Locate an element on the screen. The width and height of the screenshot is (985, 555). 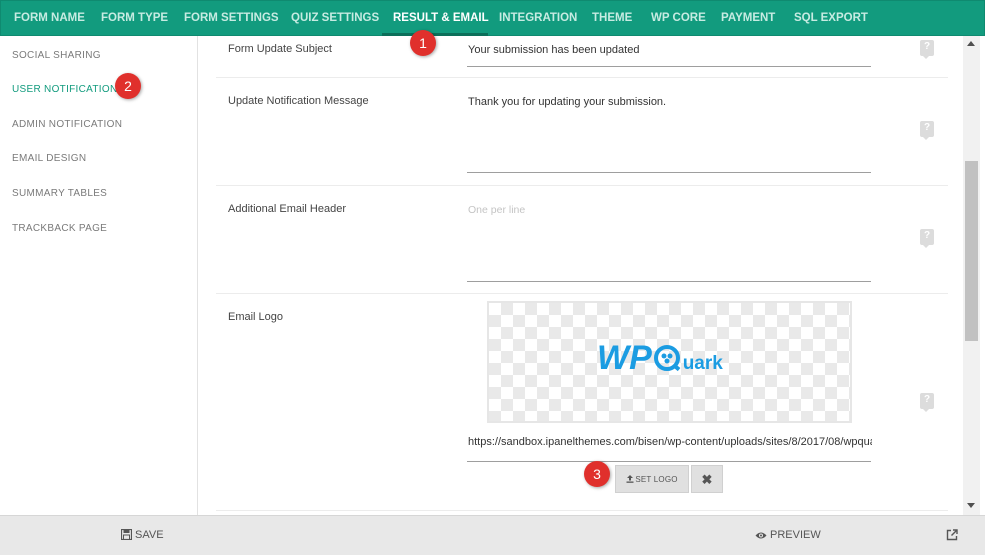
form-update-subject-label: Form Update Subject is located at coordinates (280, 49).